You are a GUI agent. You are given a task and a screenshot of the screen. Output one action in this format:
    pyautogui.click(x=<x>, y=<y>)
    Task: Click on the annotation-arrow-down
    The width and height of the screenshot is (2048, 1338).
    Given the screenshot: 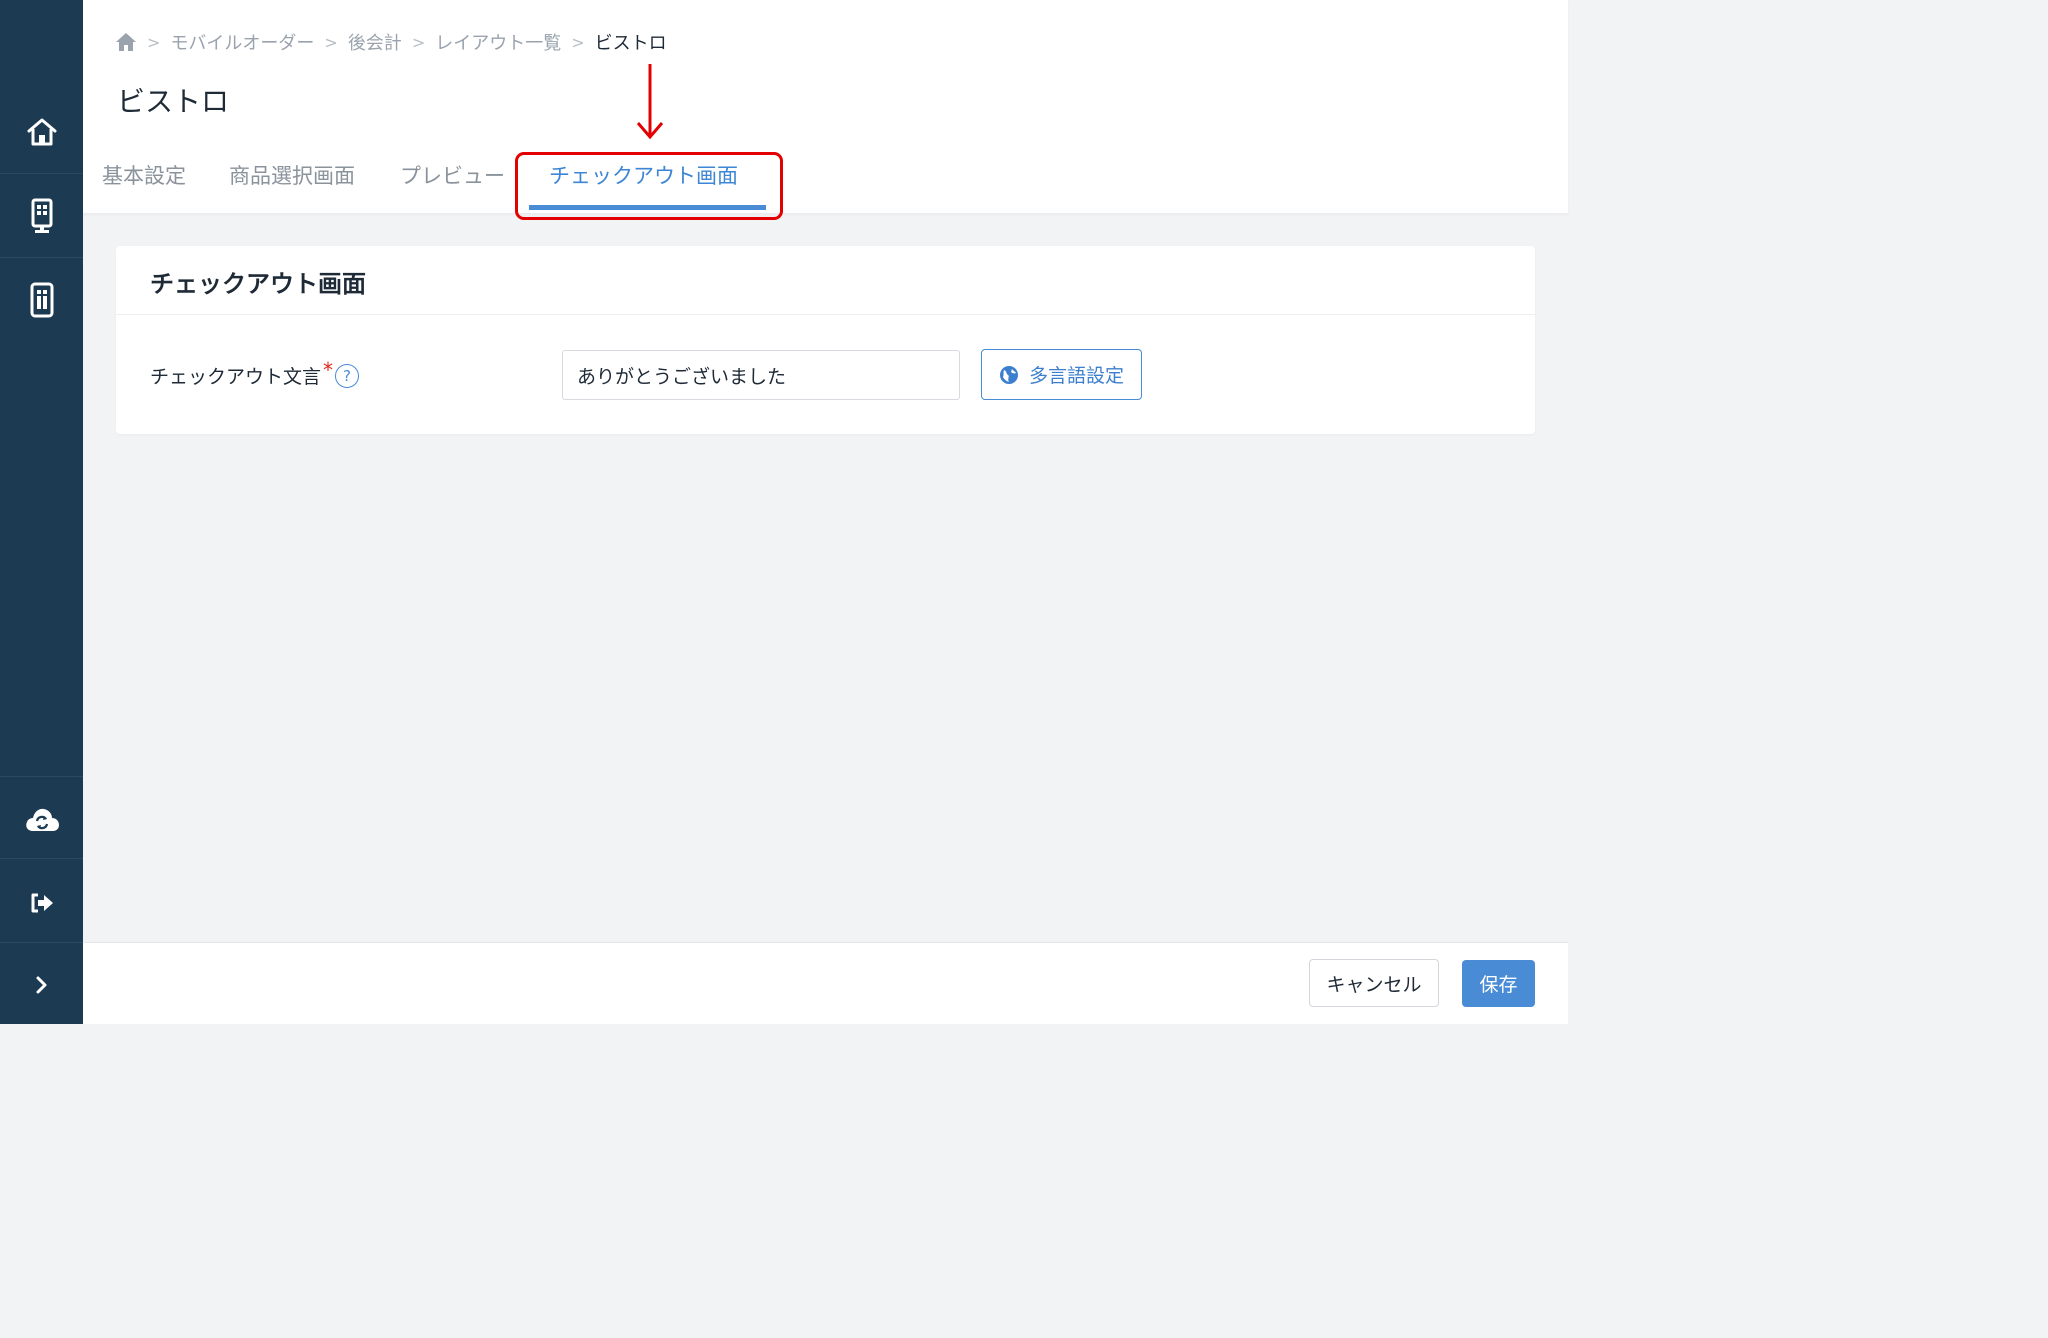 What is the action you would take?
    pyautogui.click(x=650, y=102)
    